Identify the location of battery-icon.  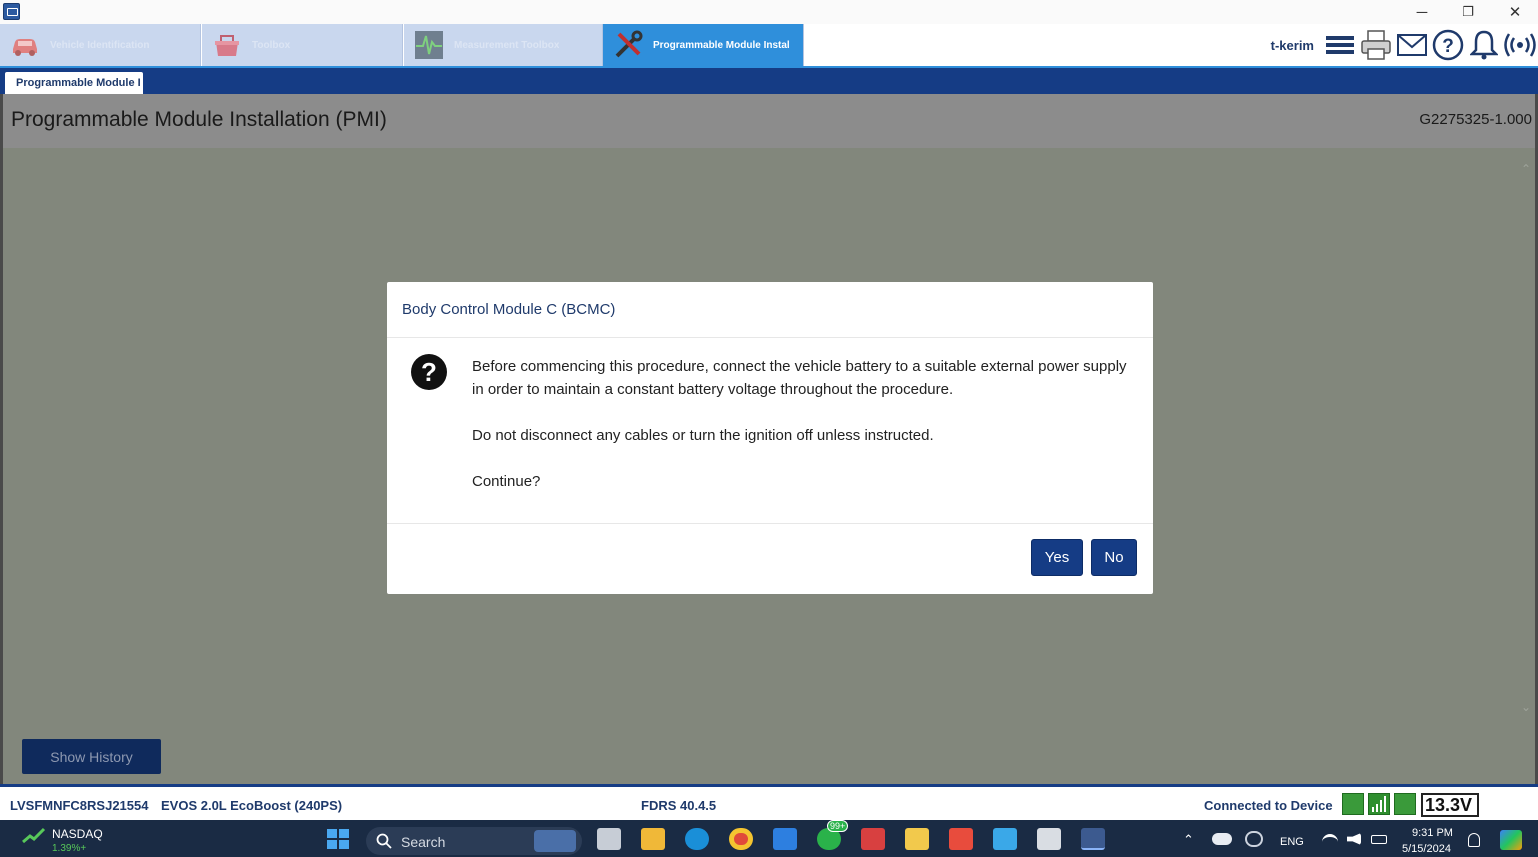
(1379, 839).